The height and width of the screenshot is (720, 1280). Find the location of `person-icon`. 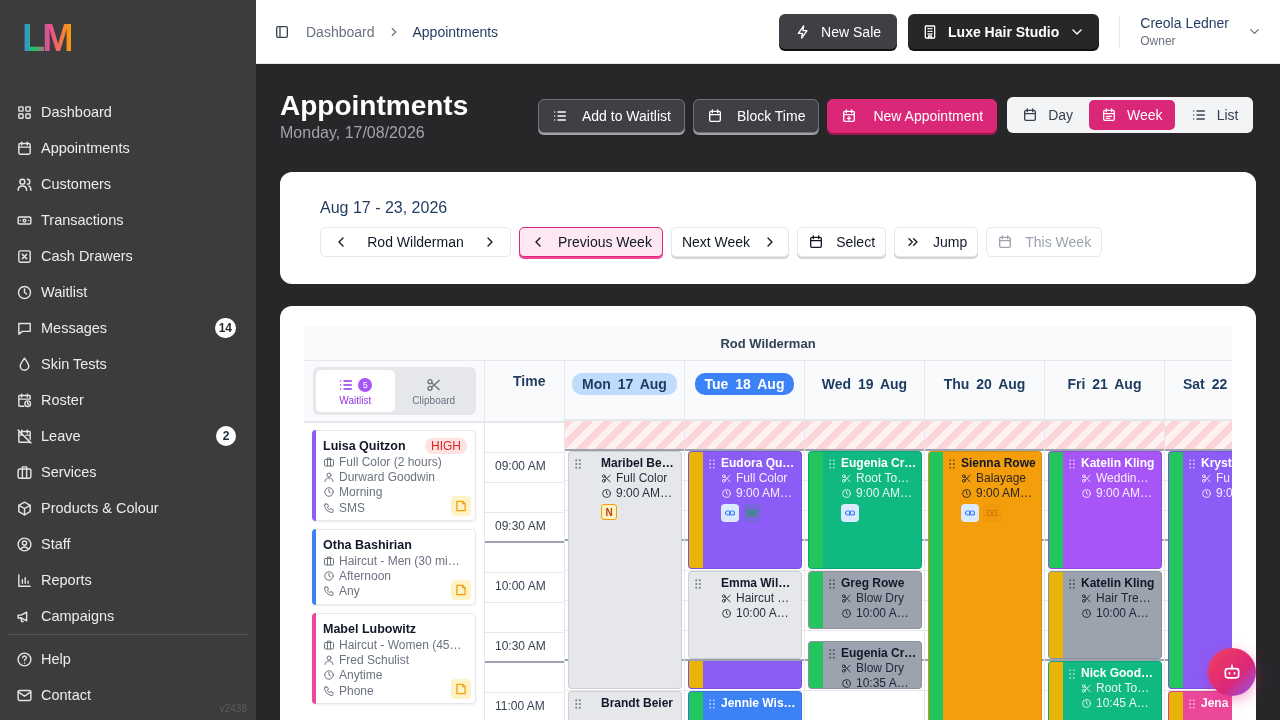

person-icon is located at coordinates (329, 476).